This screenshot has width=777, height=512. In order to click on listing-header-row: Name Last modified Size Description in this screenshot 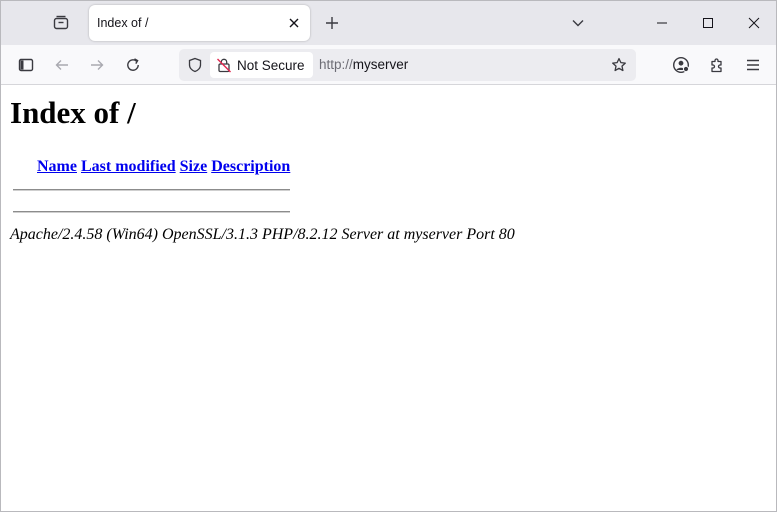, I will do `click(163, 167)`.